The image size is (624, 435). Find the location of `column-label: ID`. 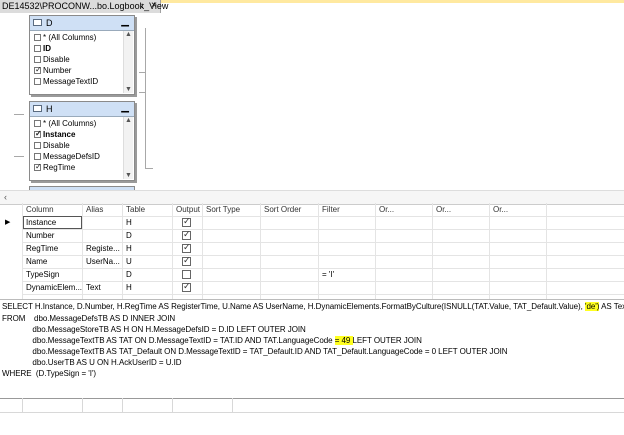

column-label: ID is located at coordinates (47, 48).